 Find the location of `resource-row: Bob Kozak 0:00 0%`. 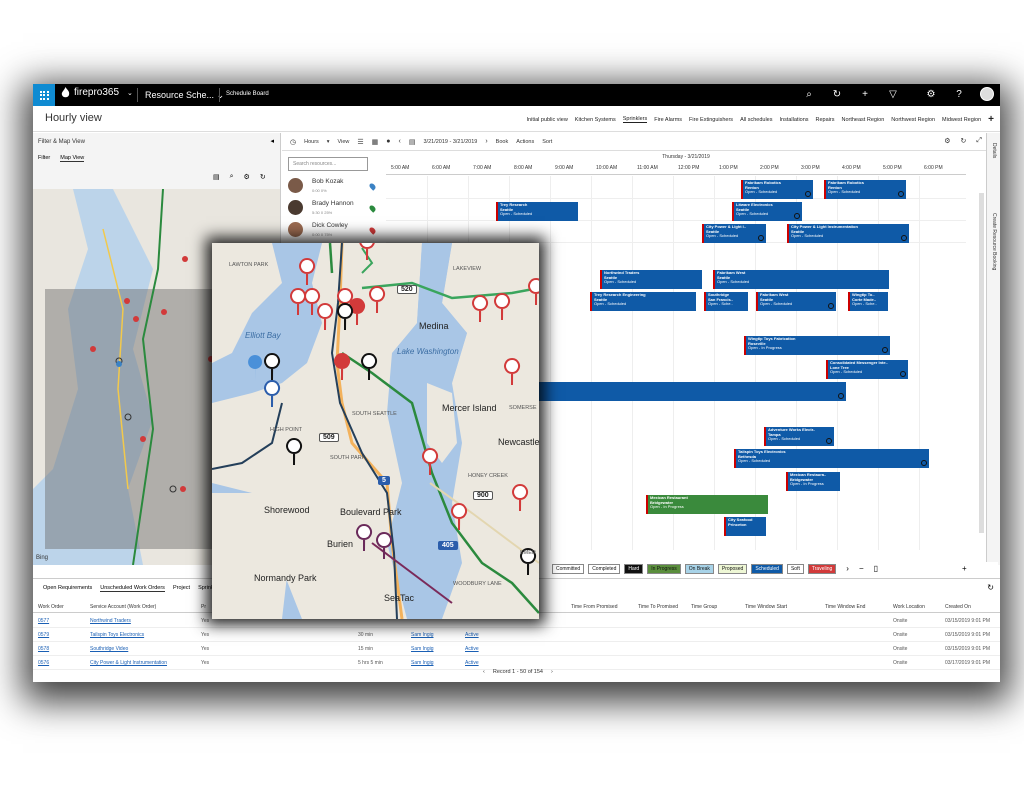

resource-row: Bob Kozak 0:00 0% is located at coordinates (335, 187).